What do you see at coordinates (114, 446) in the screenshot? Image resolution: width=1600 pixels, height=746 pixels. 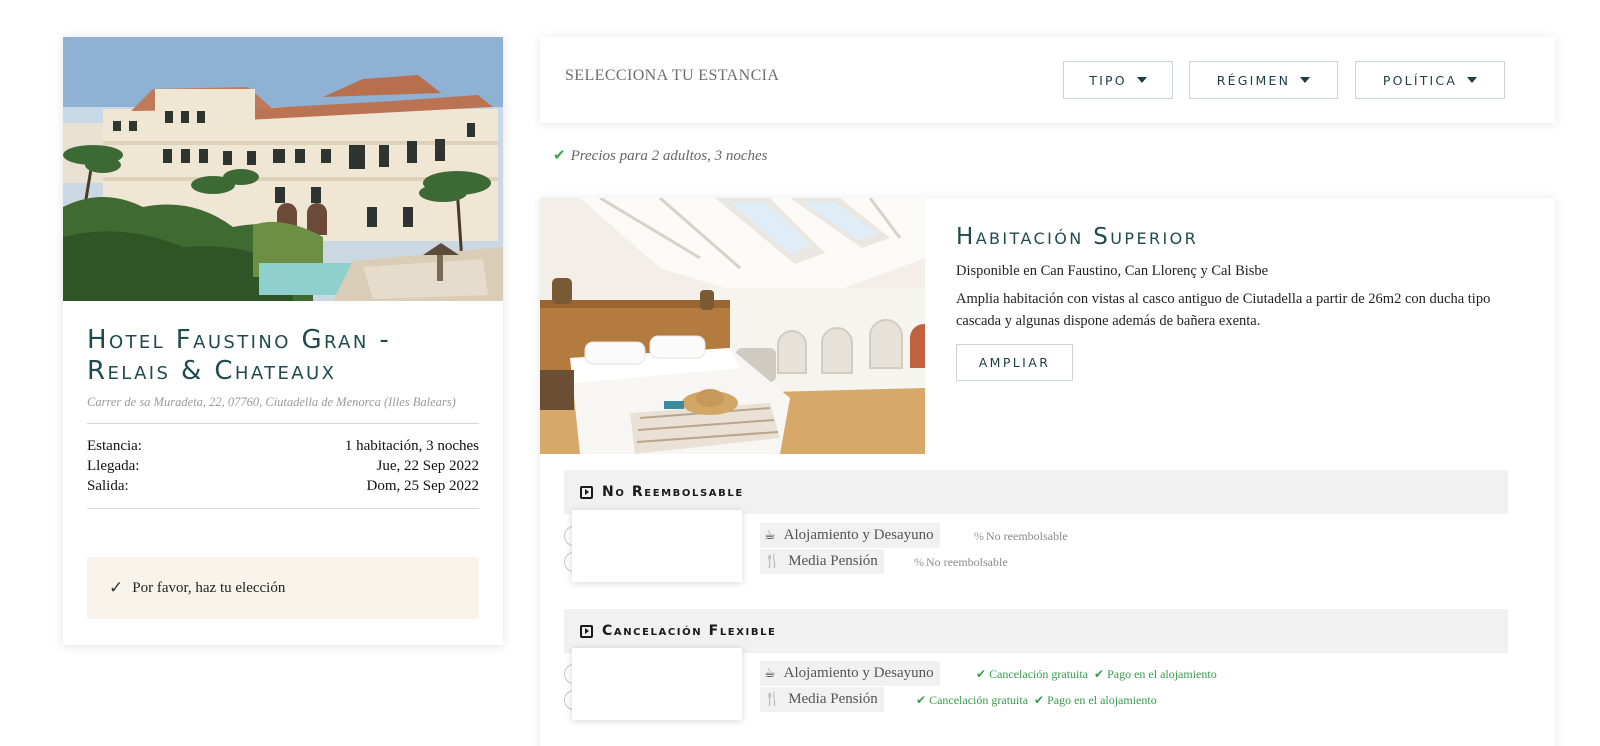 I see `stay-label: Estancia:` at bounding box center [114, 446].